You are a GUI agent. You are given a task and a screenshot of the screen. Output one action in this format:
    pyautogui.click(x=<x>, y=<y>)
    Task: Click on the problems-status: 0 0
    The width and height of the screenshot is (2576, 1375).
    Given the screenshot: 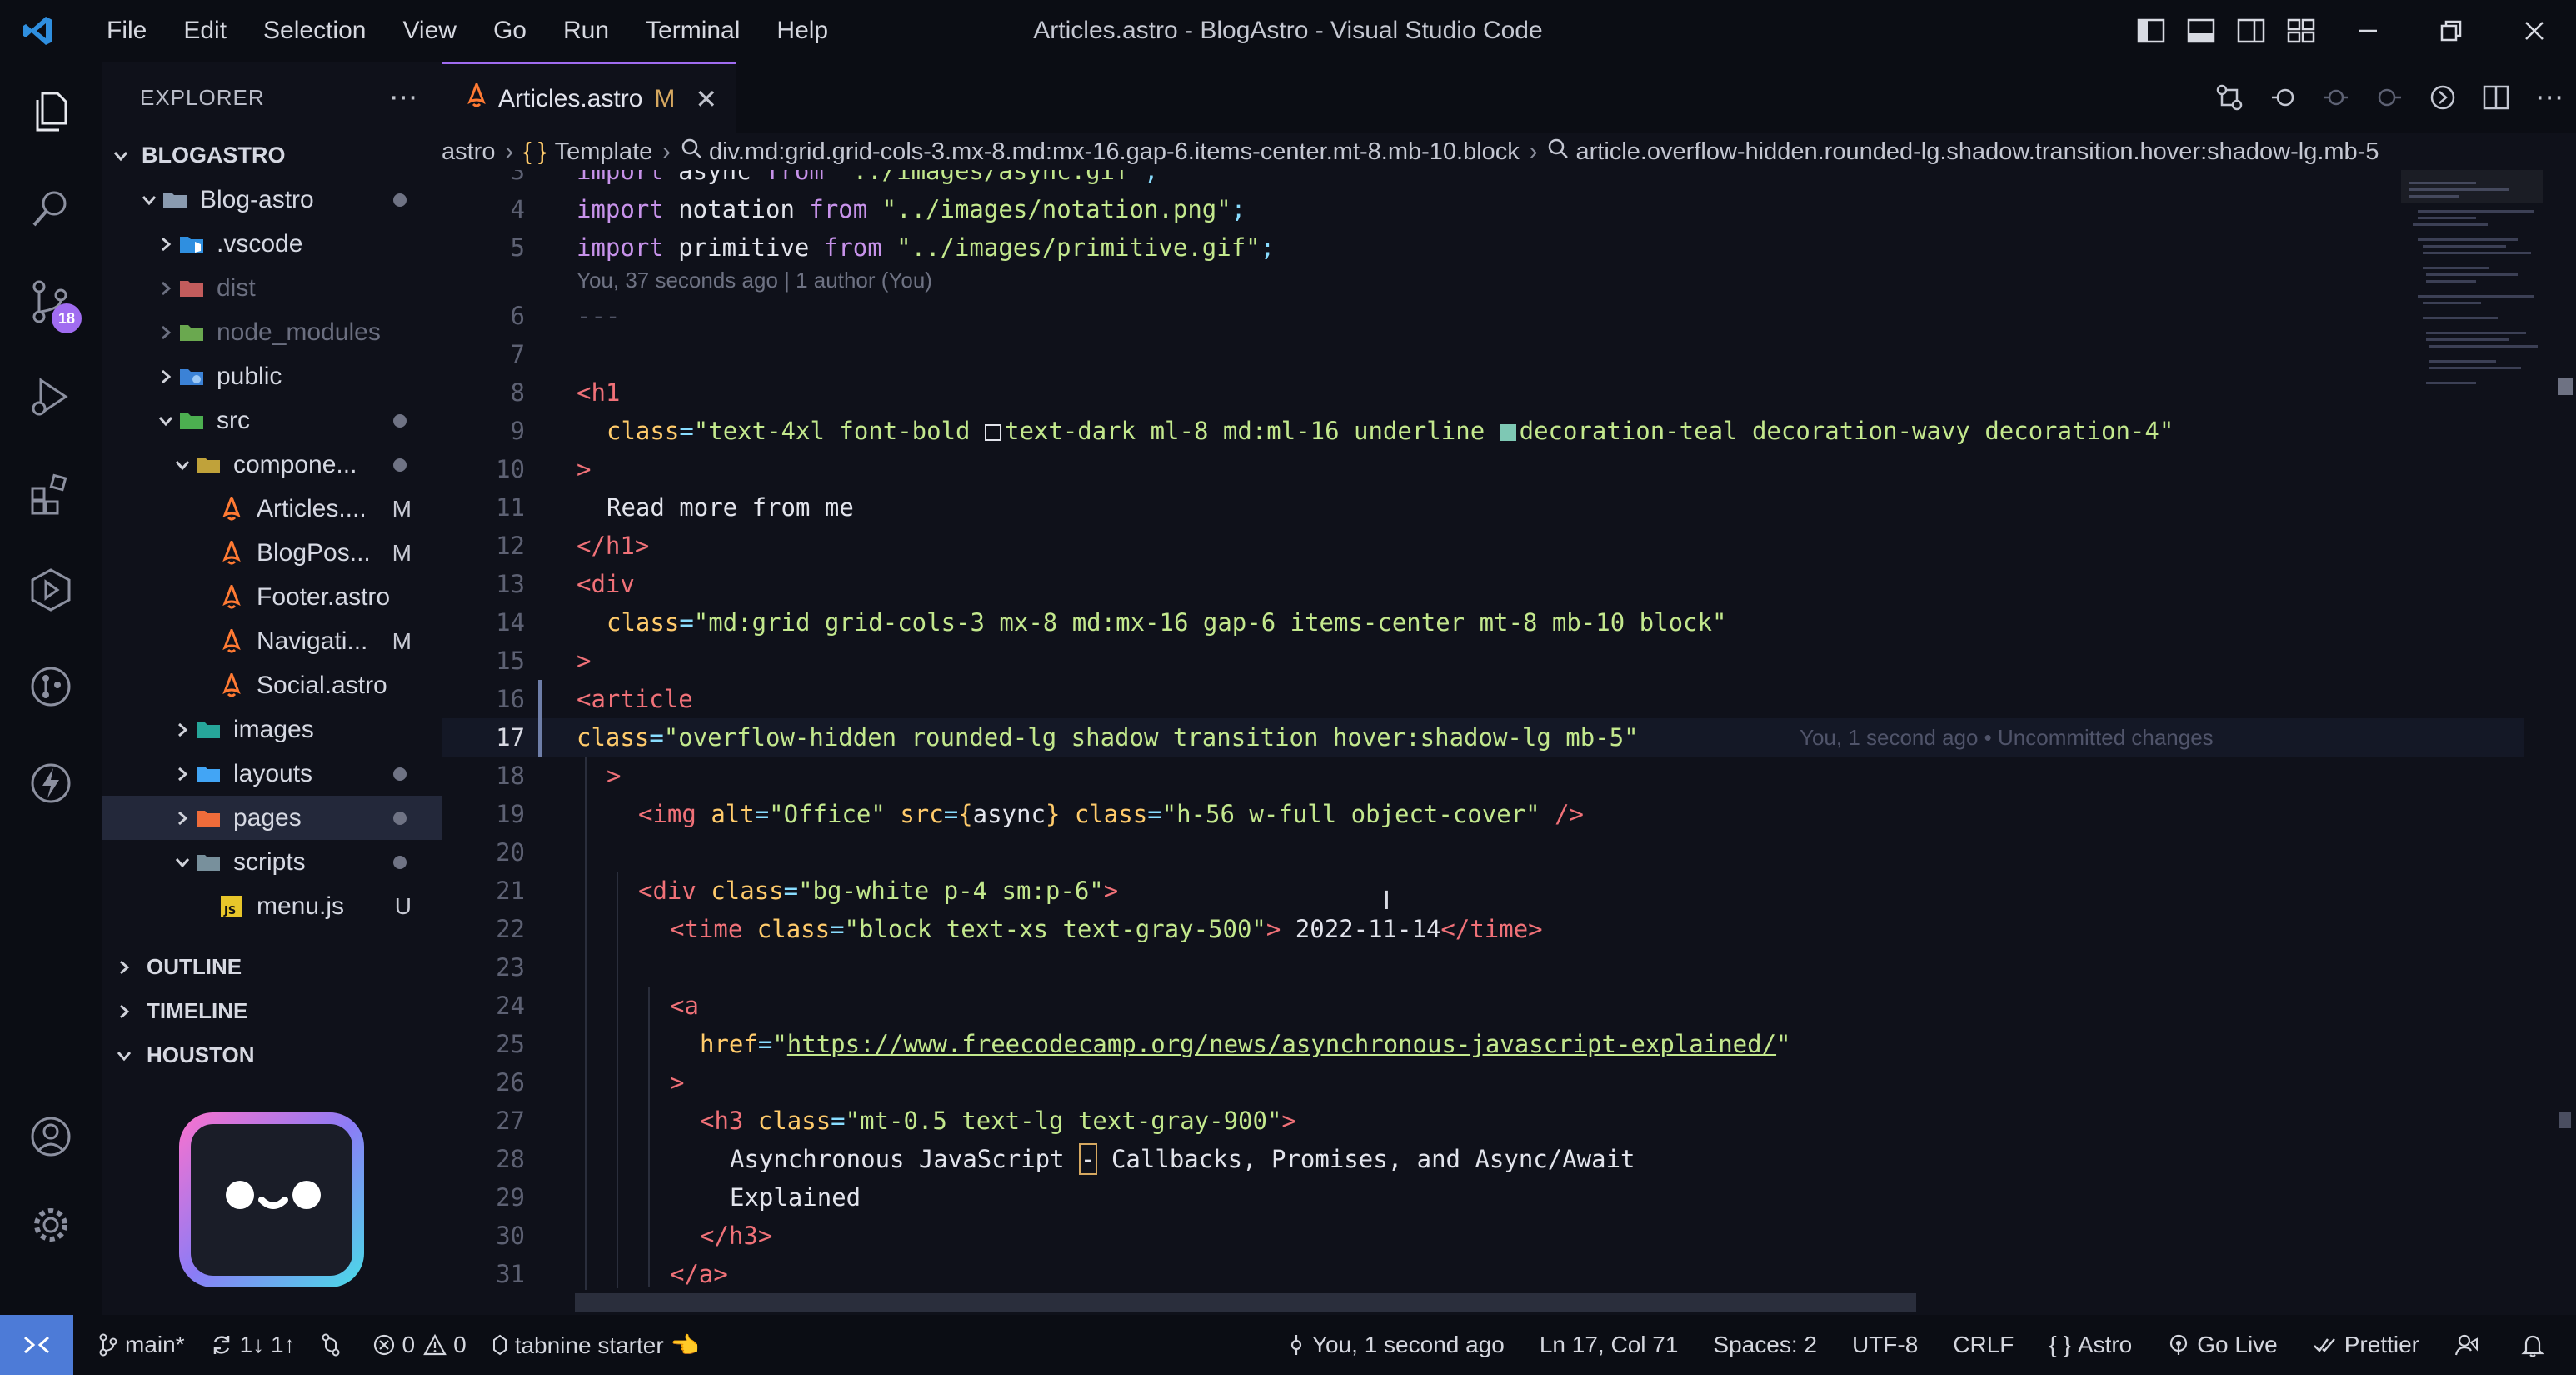 What is the action you would take?
    pyautogui.click(x=419, y=1345)
    